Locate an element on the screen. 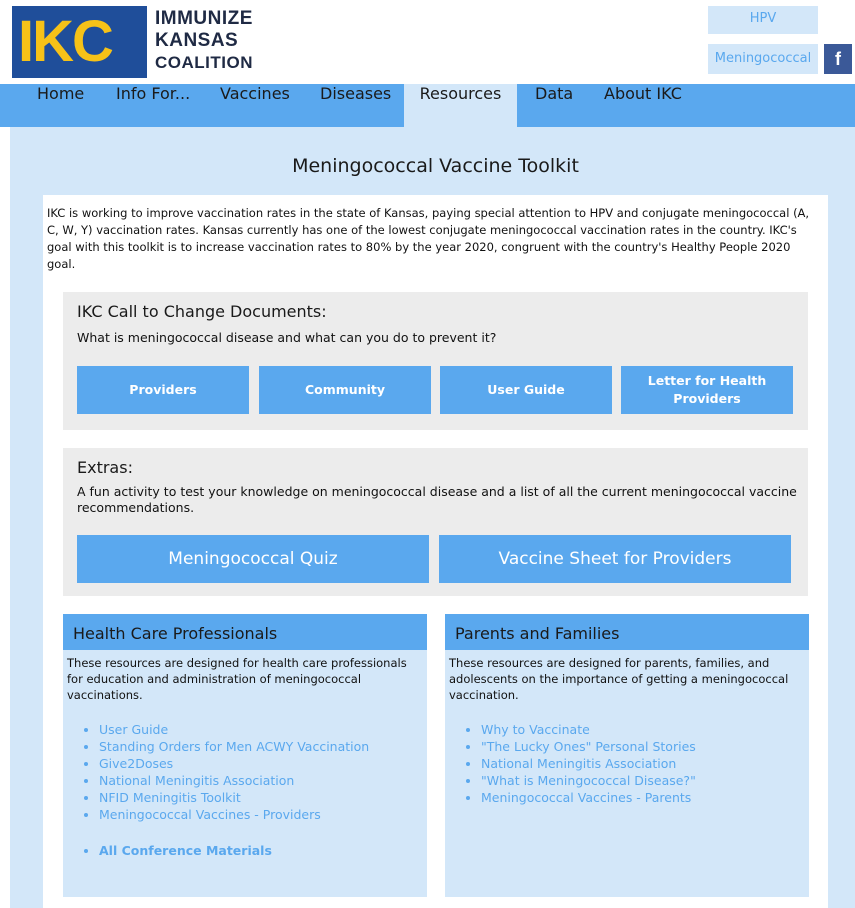 This screenshot has height=908, width=855. providers-button: Providers is located at coordinates (163, 390).